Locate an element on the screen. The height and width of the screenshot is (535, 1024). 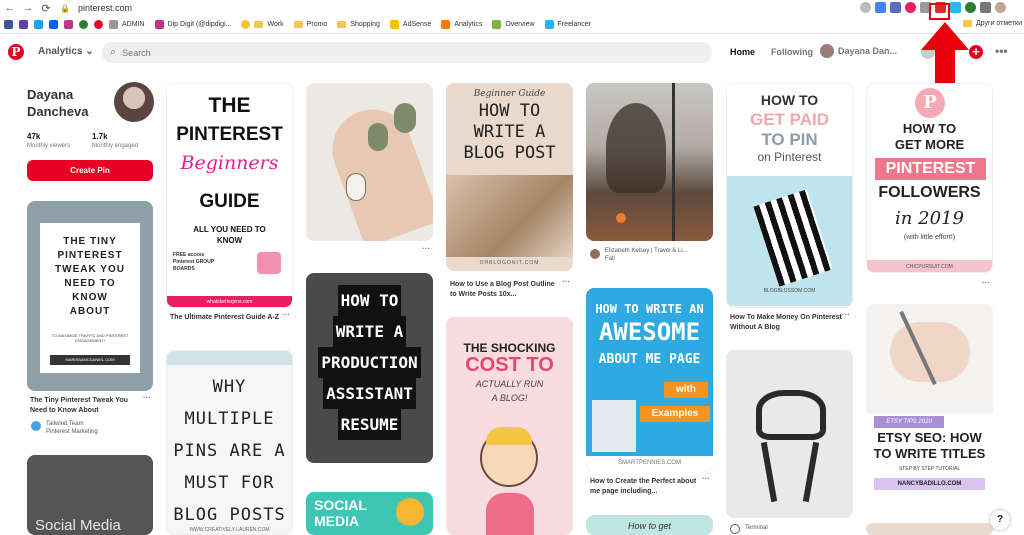
overview-icon is located at coordinates (497, 24).